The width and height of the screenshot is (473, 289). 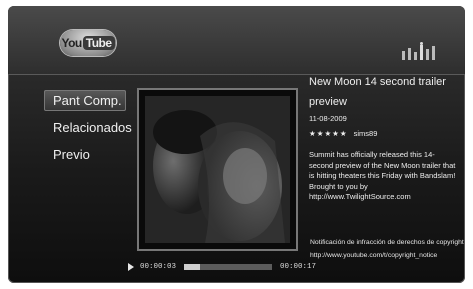 What do you see at coordinates (328, 133) in the screenshot?
I see `star-rating-icon: ★★★★★` at bounding box center [328, 133].